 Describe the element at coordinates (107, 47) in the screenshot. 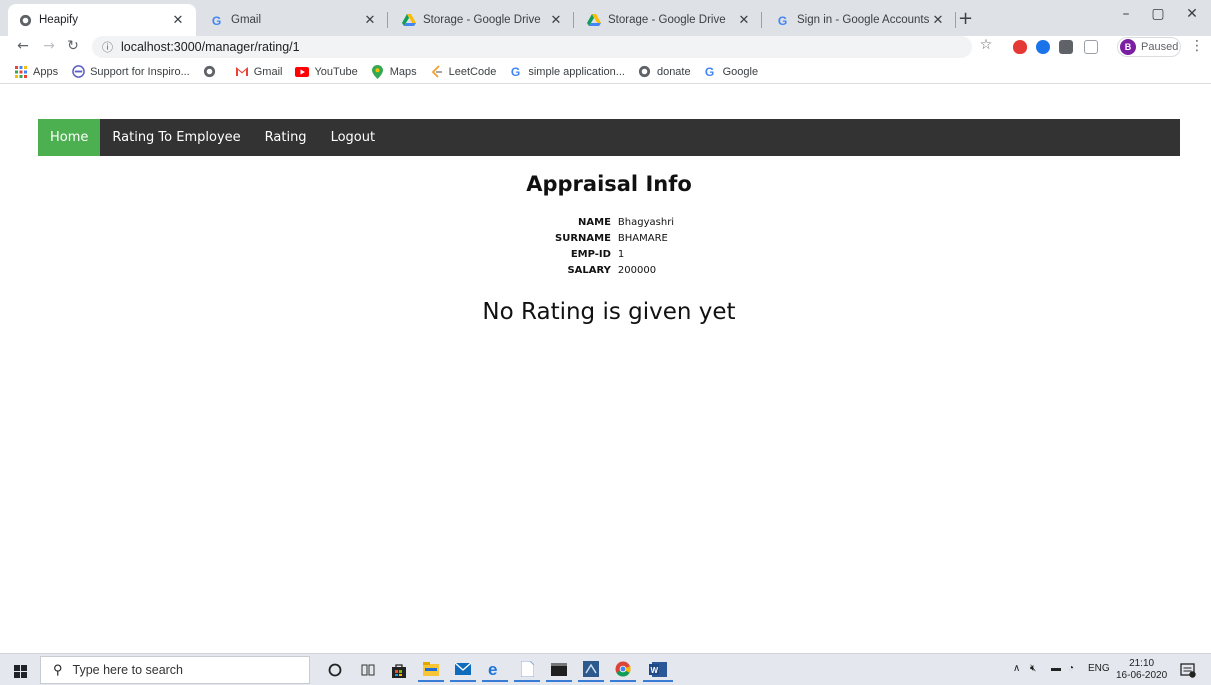

I see `info-icon: ⓘ` at that location.